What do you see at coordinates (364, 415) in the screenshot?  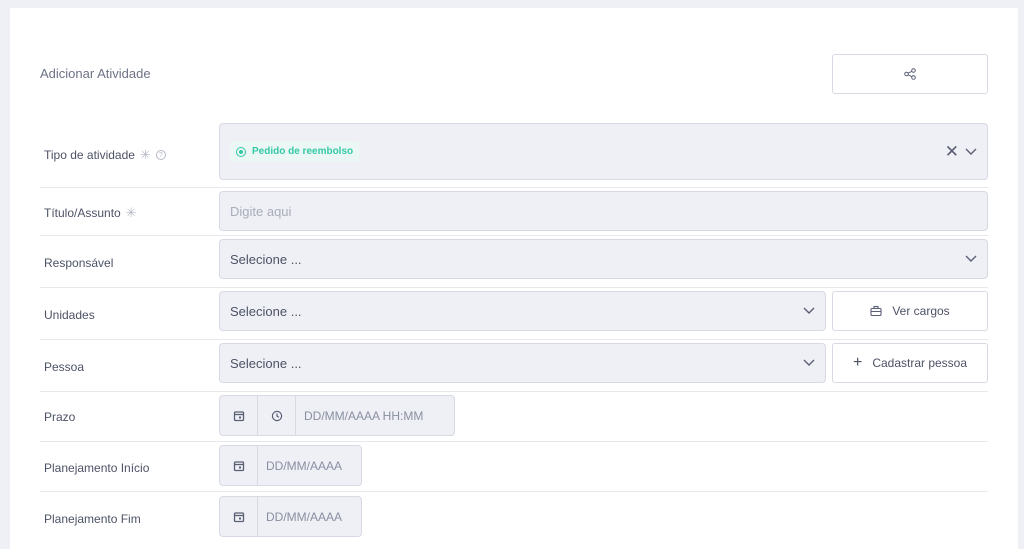 I see `prazo-placeholder: DD/MM/AAAA HH:MM` at bounding box center [364, 415].